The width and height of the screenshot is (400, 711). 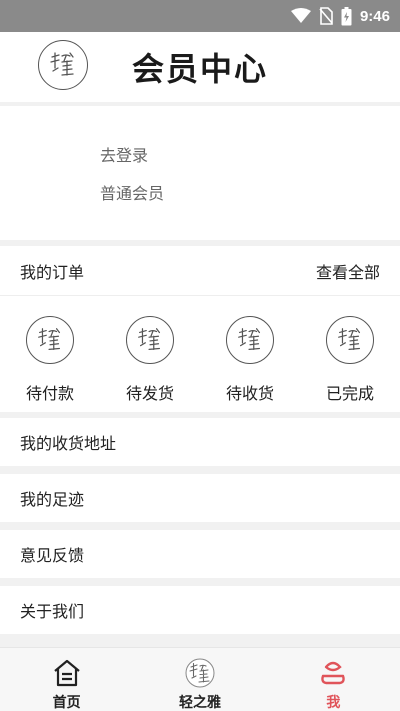 What do you see at coordinates (249, 393) in the screenshot?
I see `order-status-label: 待收货` at bounding box center [249, 393].